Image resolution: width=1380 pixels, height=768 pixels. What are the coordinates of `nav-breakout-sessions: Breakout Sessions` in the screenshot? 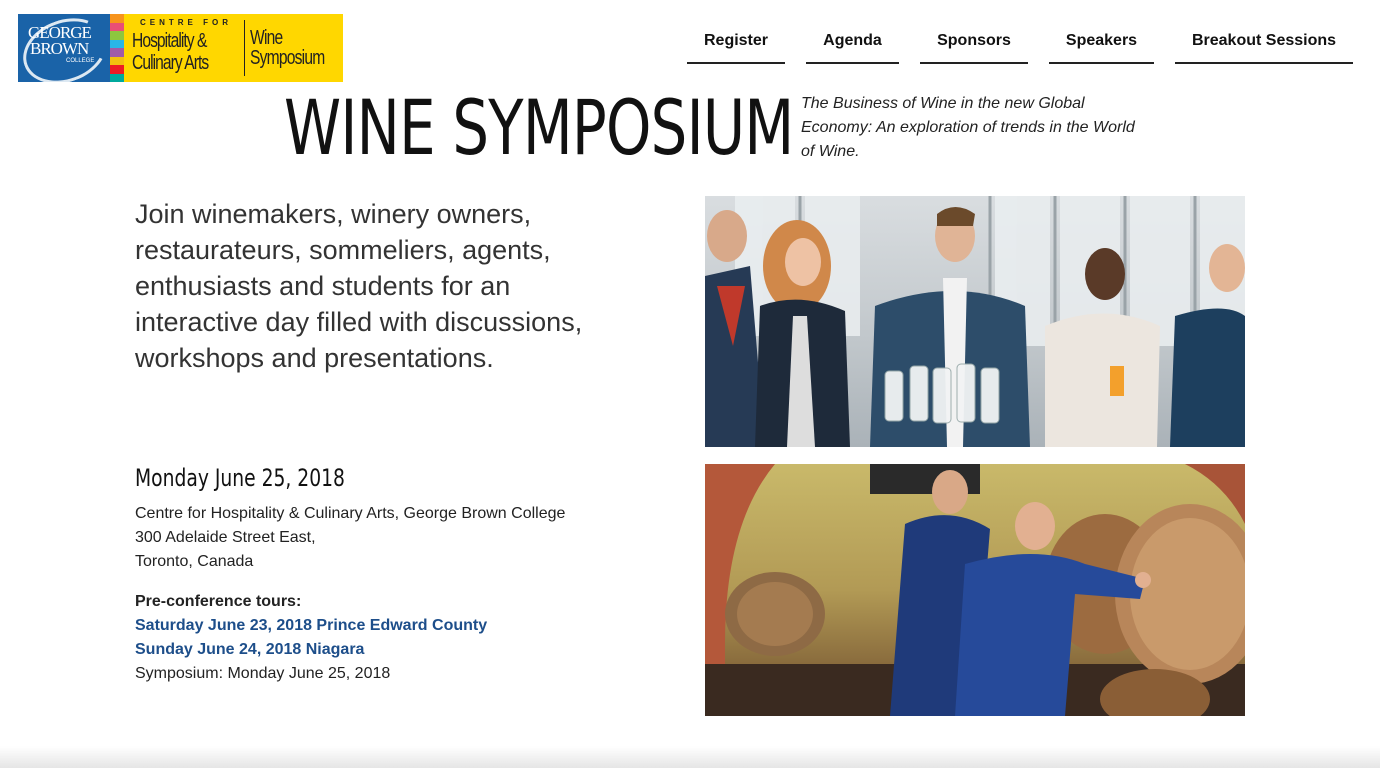 It's located at (1264, 48).